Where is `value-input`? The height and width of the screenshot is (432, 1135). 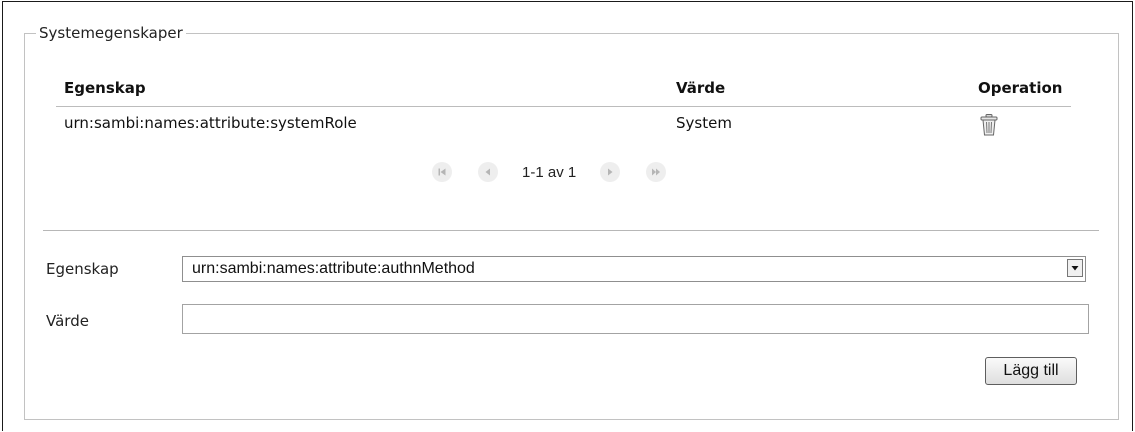
value-input is located at coordinates (635, 319).